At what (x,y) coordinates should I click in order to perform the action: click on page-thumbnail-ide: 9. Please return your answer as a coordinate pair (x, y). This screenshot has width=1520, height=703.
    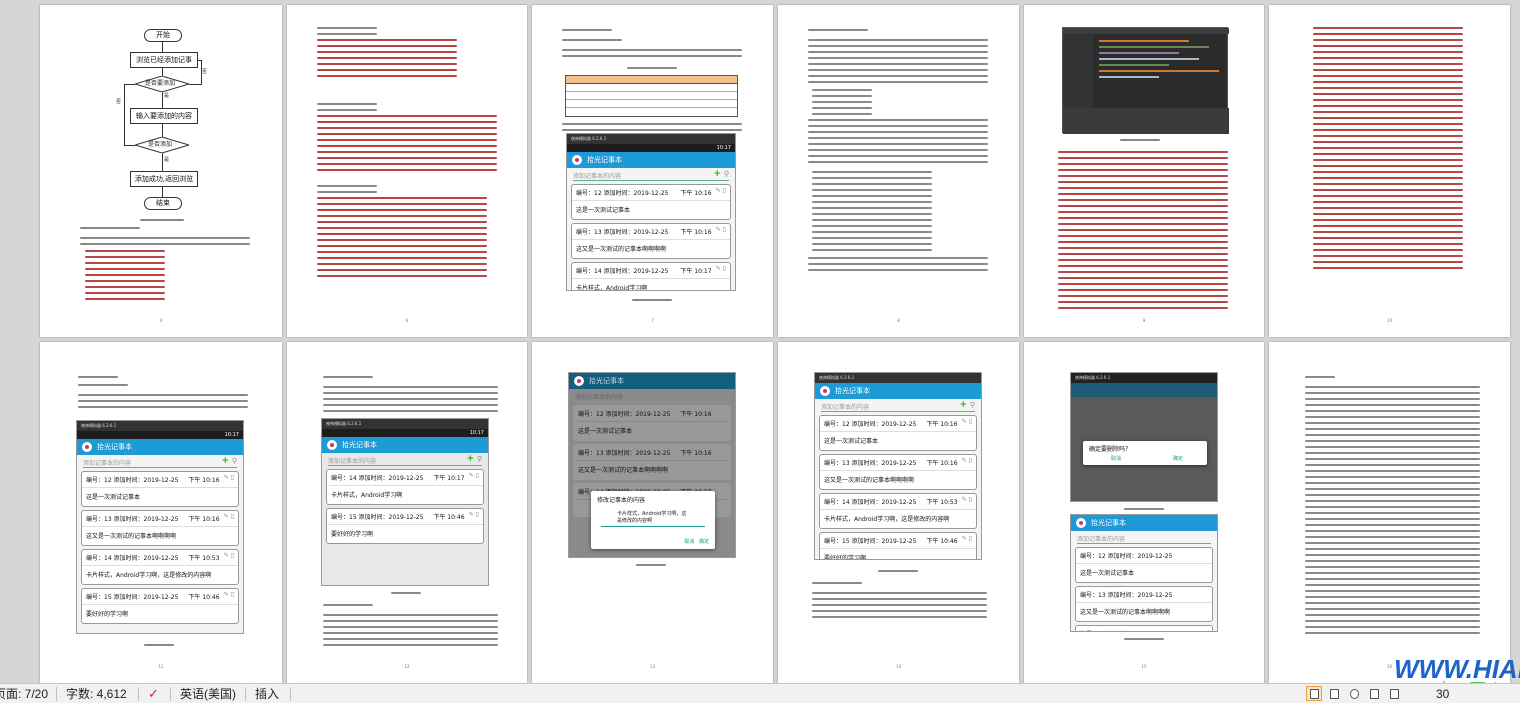
    Looking at the image, I should click on (1144, 171).